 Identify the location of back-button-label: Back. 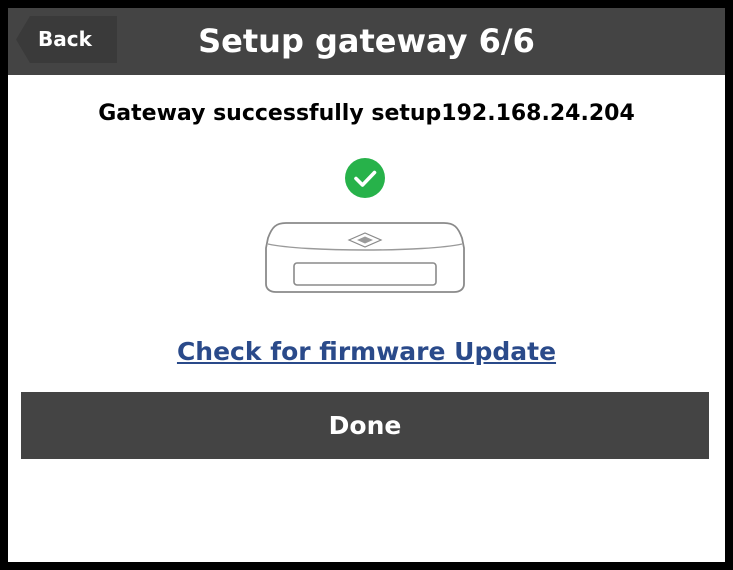
(65, 39).